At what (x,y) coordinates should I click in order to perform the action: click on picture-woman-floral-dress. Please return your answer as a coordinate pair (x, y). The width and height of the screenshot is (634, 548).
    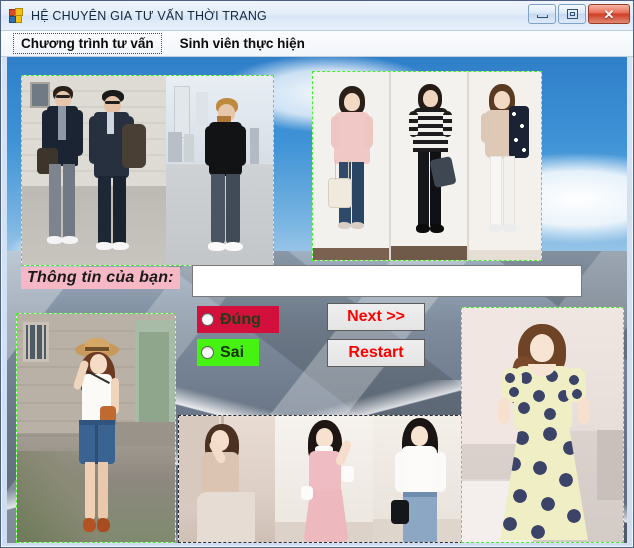
    Looking at the image, I should click on (542, 425).